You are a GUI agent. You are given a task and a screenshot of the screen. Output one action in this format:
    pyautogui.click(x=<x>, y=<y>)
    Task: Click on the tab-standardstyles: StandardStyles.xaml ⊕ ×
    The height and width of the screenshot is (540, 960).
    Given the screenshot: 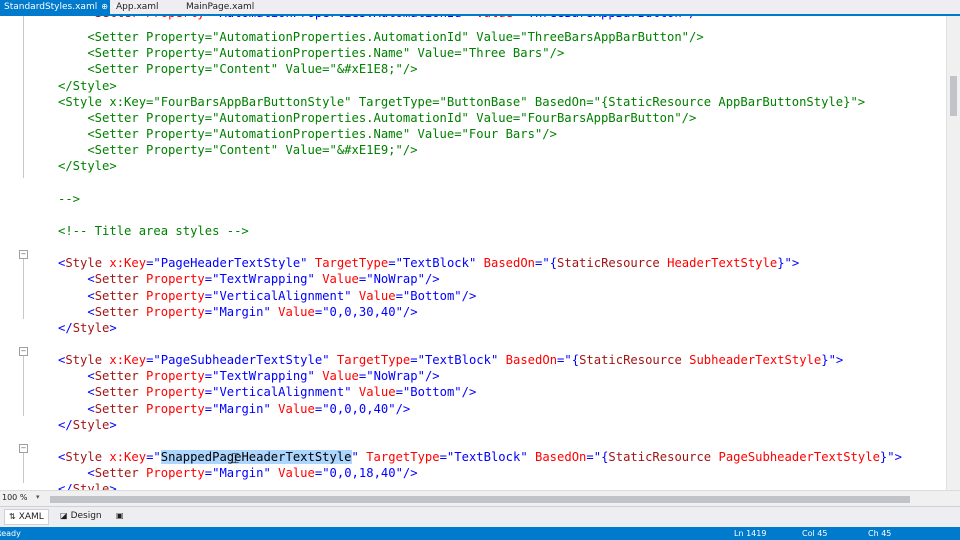 What is the action you would take?
    pyautogui.click(x=59, y=7)
    